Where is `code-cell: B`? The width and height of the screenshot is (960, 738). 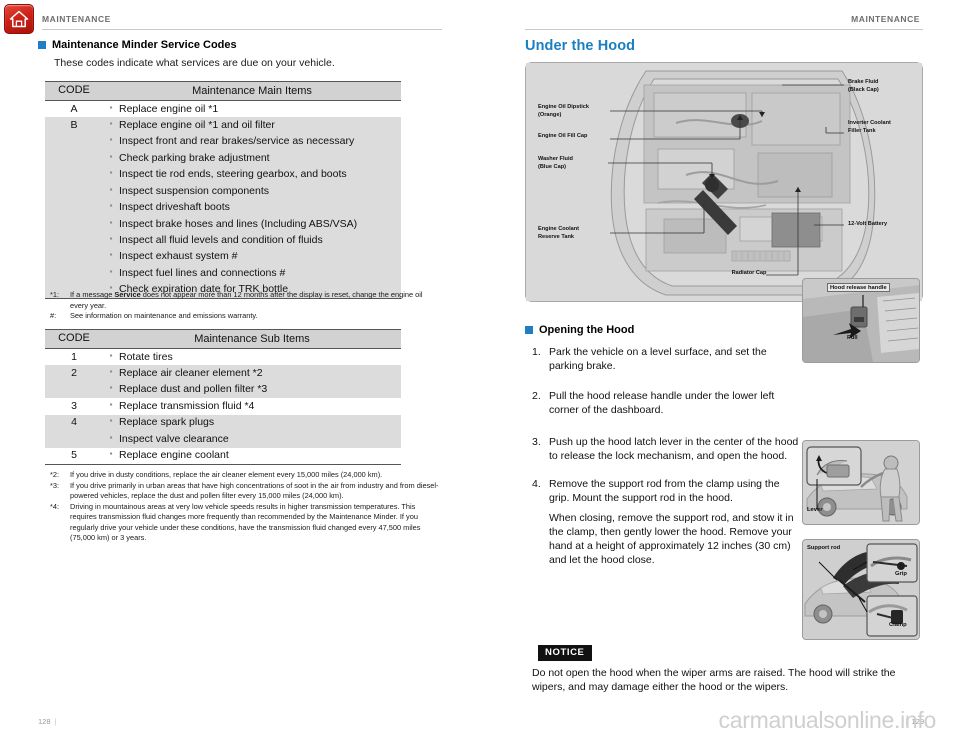 code-cell: B is located at coordinates (74, 125).